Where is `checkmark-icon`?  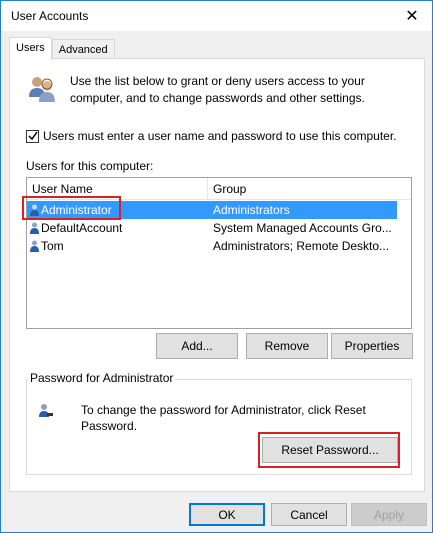 checkmark-icon is located at coordinates (32, 136).